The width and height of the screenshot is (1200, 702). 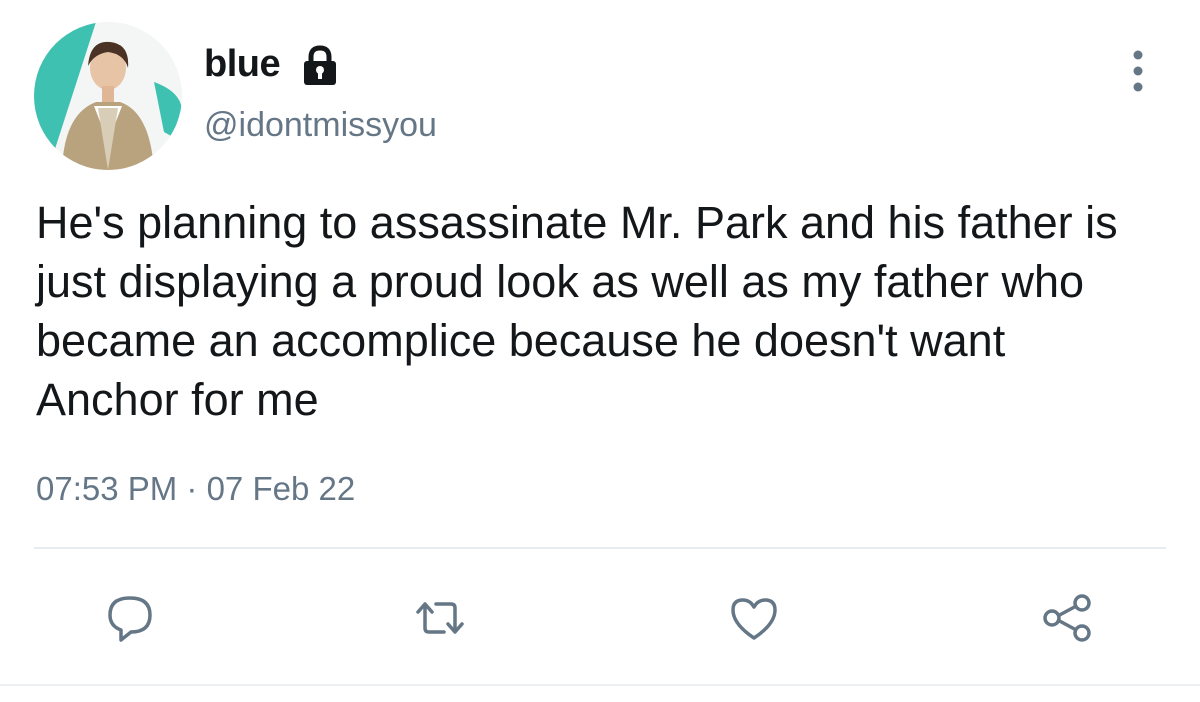 I want to click on like-button, so click(x=754, y=618).